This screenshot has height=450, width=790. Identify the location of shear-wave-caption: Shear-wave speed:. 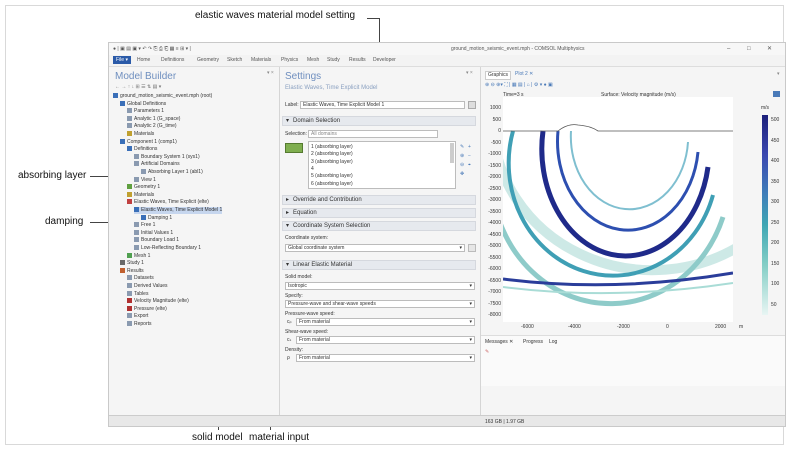
(307, 332).